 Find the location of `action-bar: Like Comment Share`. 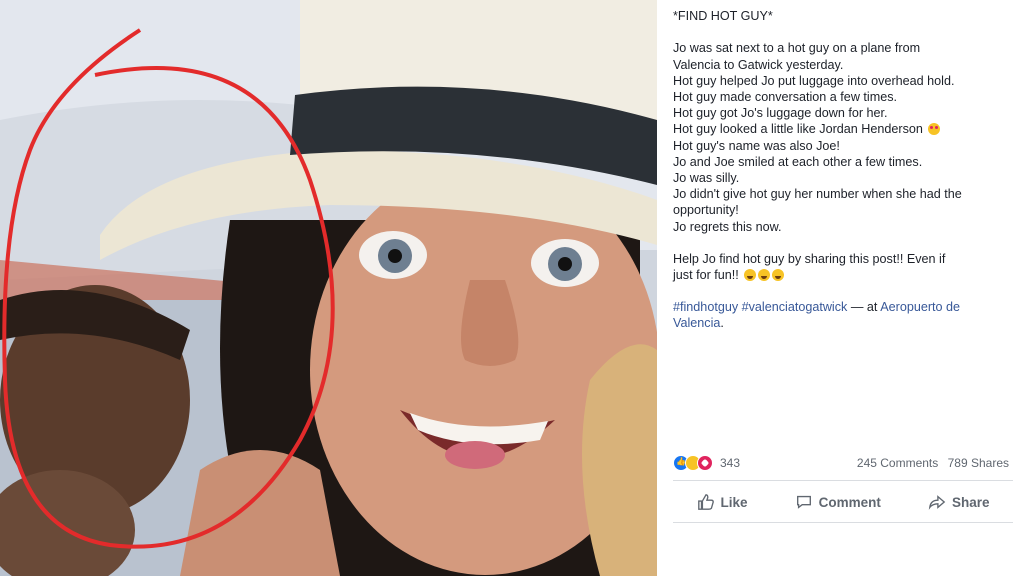

action-bar: Like Comment Share is located at coordinates (843, 502).